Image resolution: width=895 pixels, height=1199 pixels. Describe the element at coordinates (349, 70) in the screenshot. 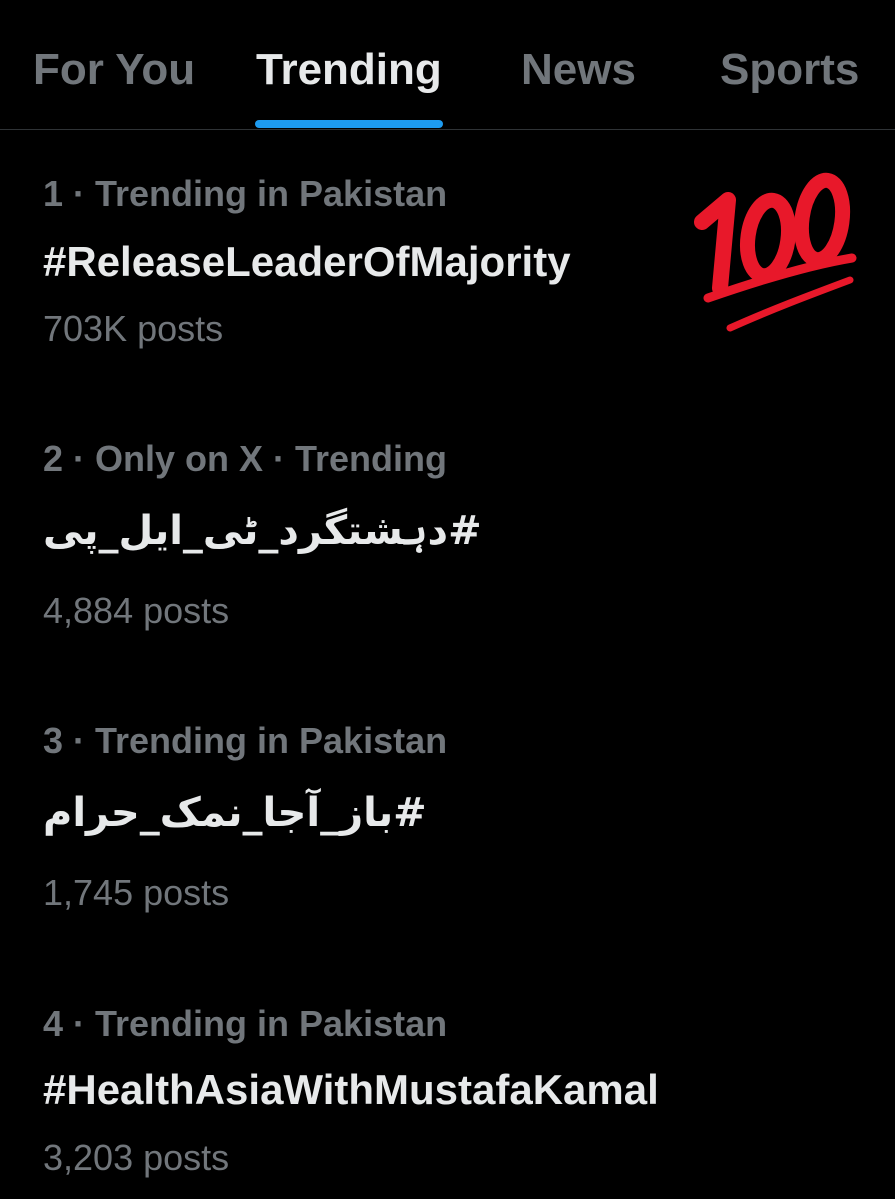

I see `tab-trending: Trending` at that location.